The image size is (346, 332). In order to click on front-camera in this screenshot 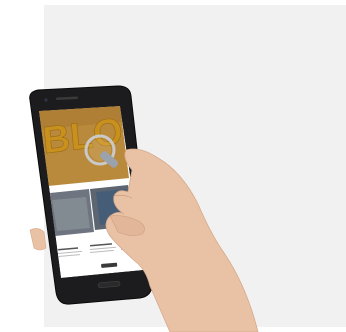, I will do `click(46, 100)`.